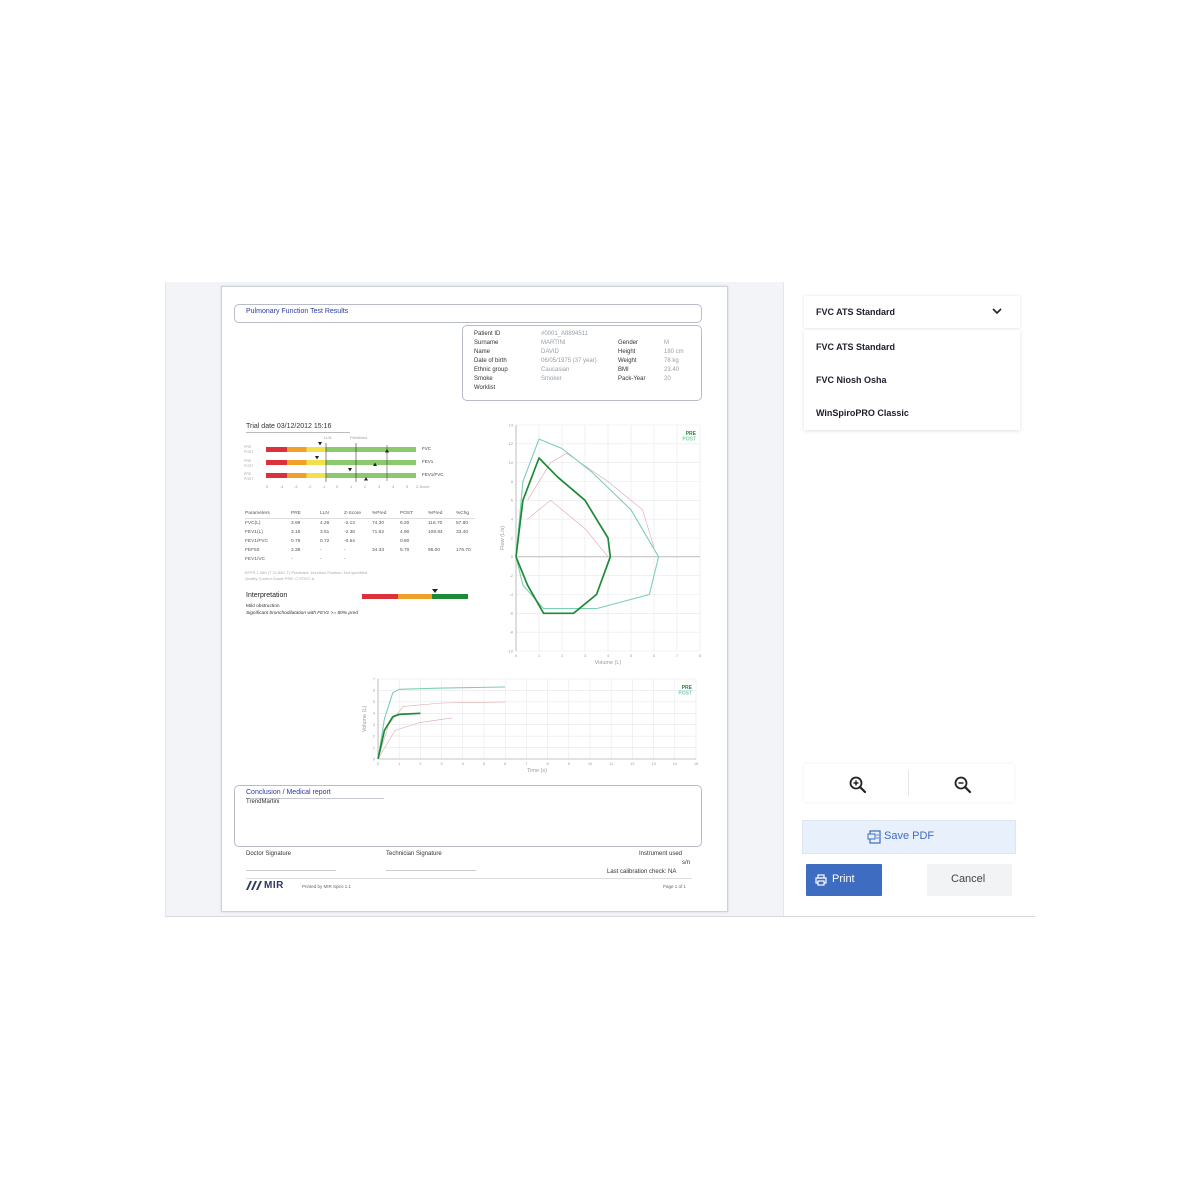  Describe the element at coordinates (912, 347) in the screenshot. I see `dropdown-option-fvc-ats: FVC ATS Standard` at that location.